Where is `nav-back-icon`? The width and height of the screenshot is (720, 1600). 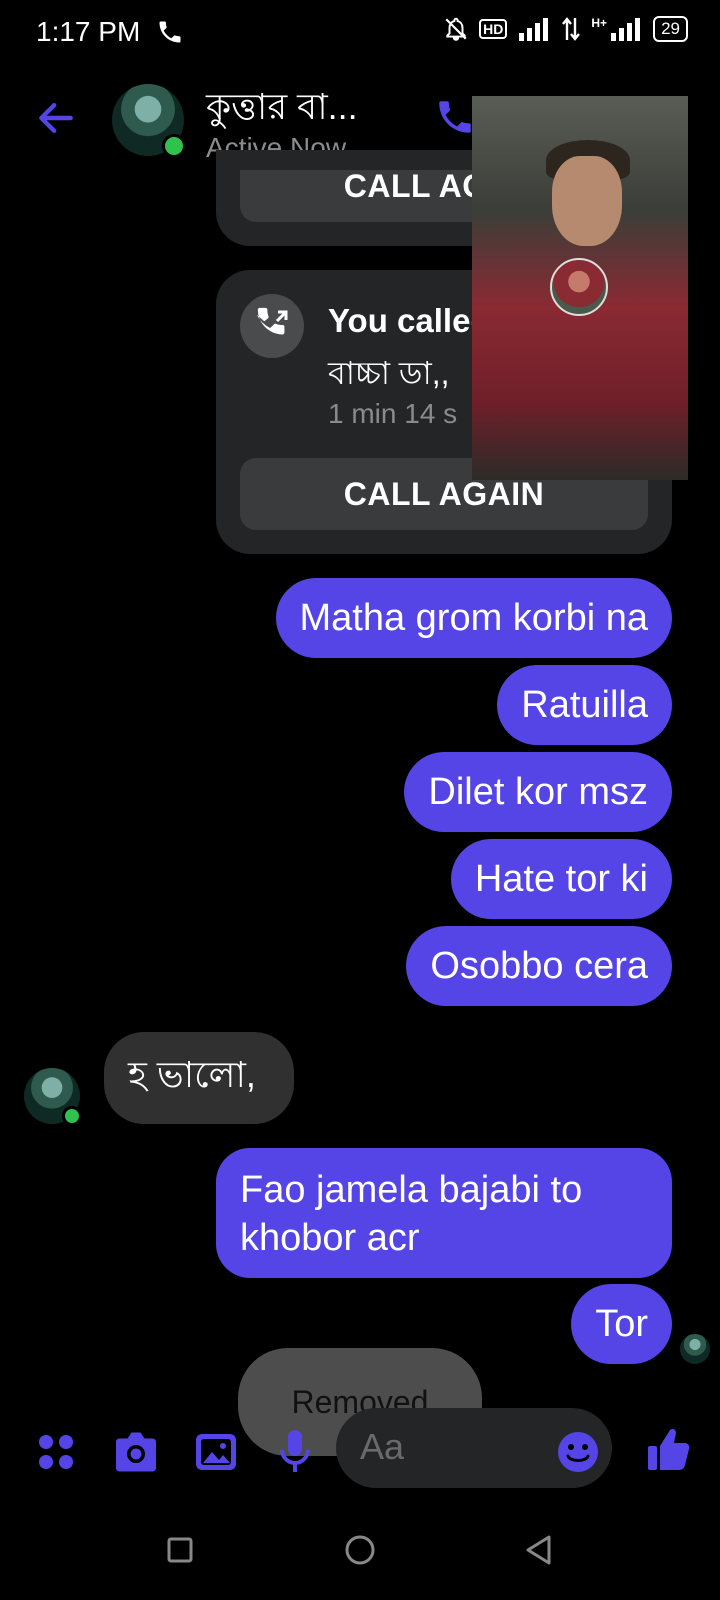 nav-back-icon is located at coordinates (539, 1550).